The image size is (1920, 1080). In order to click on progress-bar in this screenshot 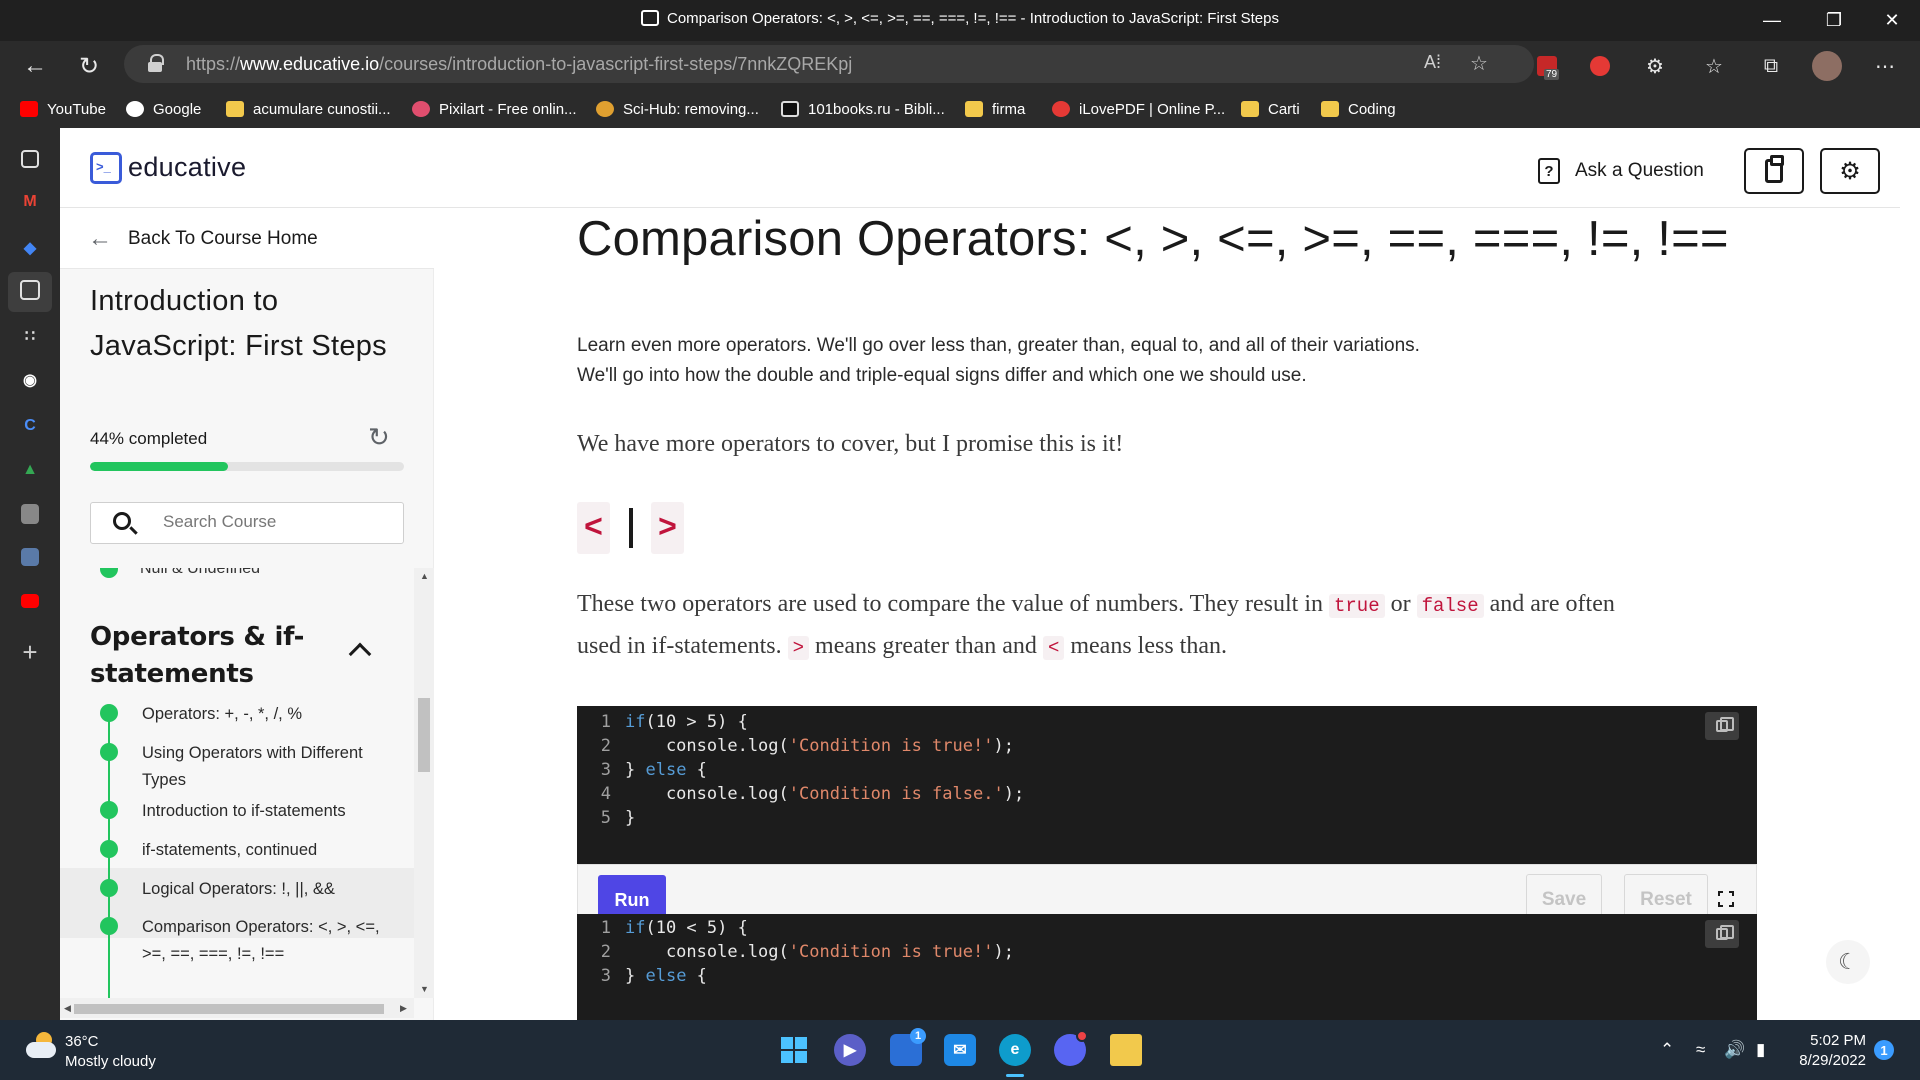, I will do `click(247, 466)`.